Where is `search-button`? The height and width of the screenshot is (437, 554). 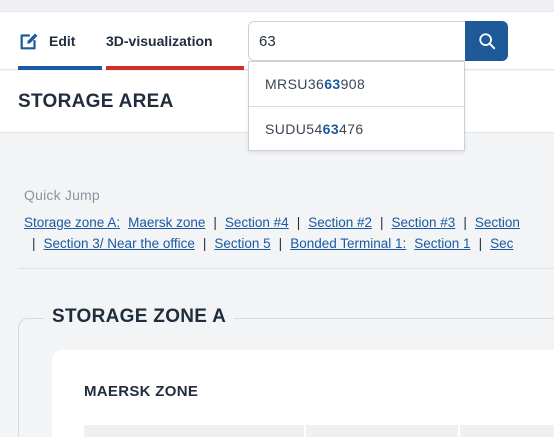
search-button is located at coordinates (486, 41).